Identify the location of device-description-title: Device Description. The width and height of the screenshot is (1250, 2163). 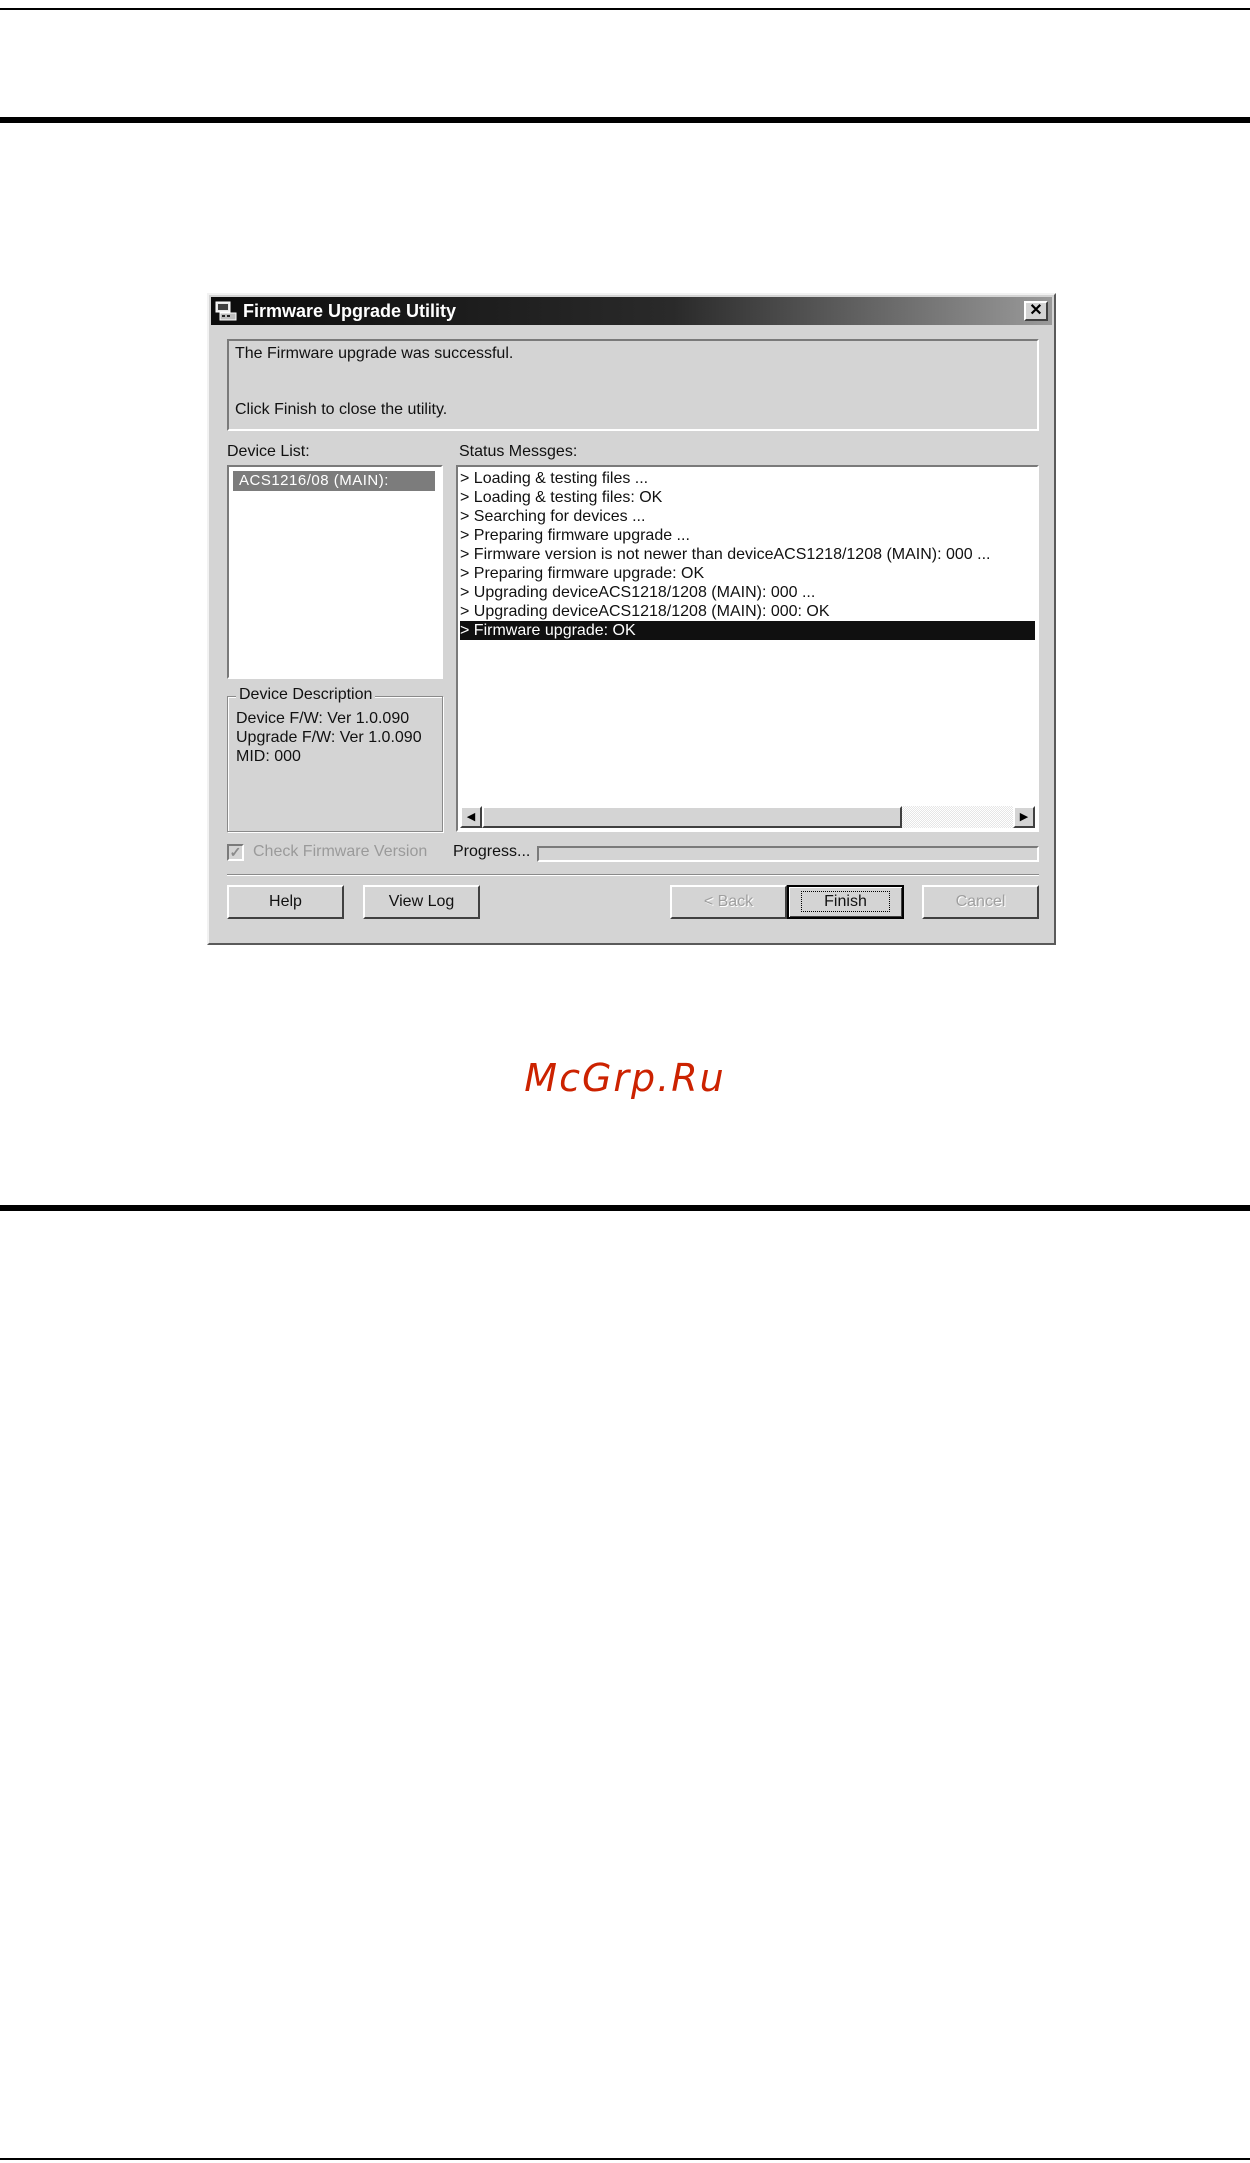
(306, 695).